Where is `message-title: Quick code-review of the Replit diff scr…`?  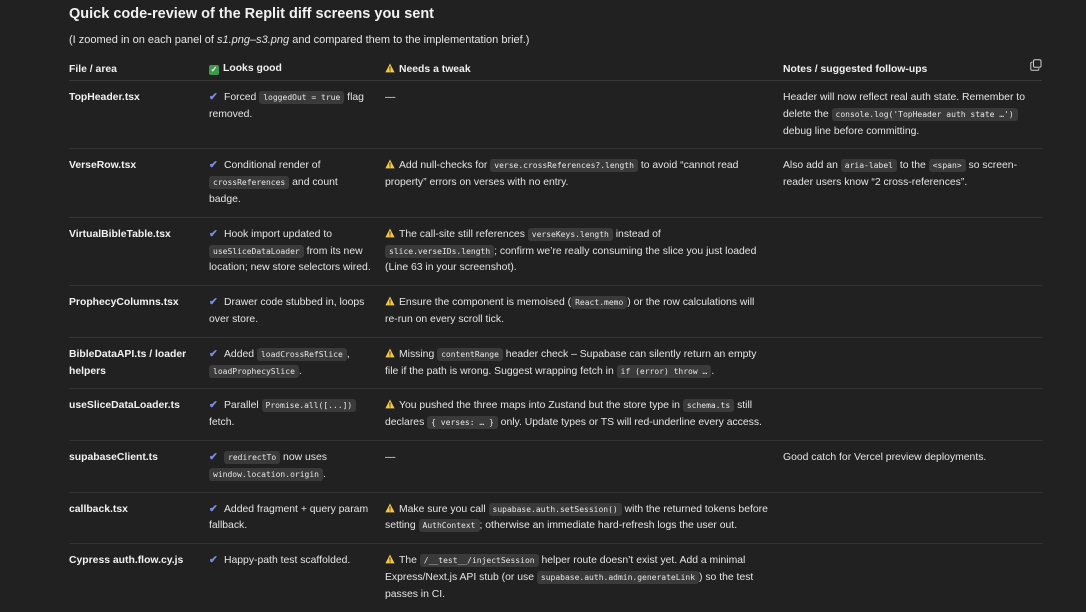 message-title: Quick code-review of the Replit diff scr… is located at coordinates (252, 14).